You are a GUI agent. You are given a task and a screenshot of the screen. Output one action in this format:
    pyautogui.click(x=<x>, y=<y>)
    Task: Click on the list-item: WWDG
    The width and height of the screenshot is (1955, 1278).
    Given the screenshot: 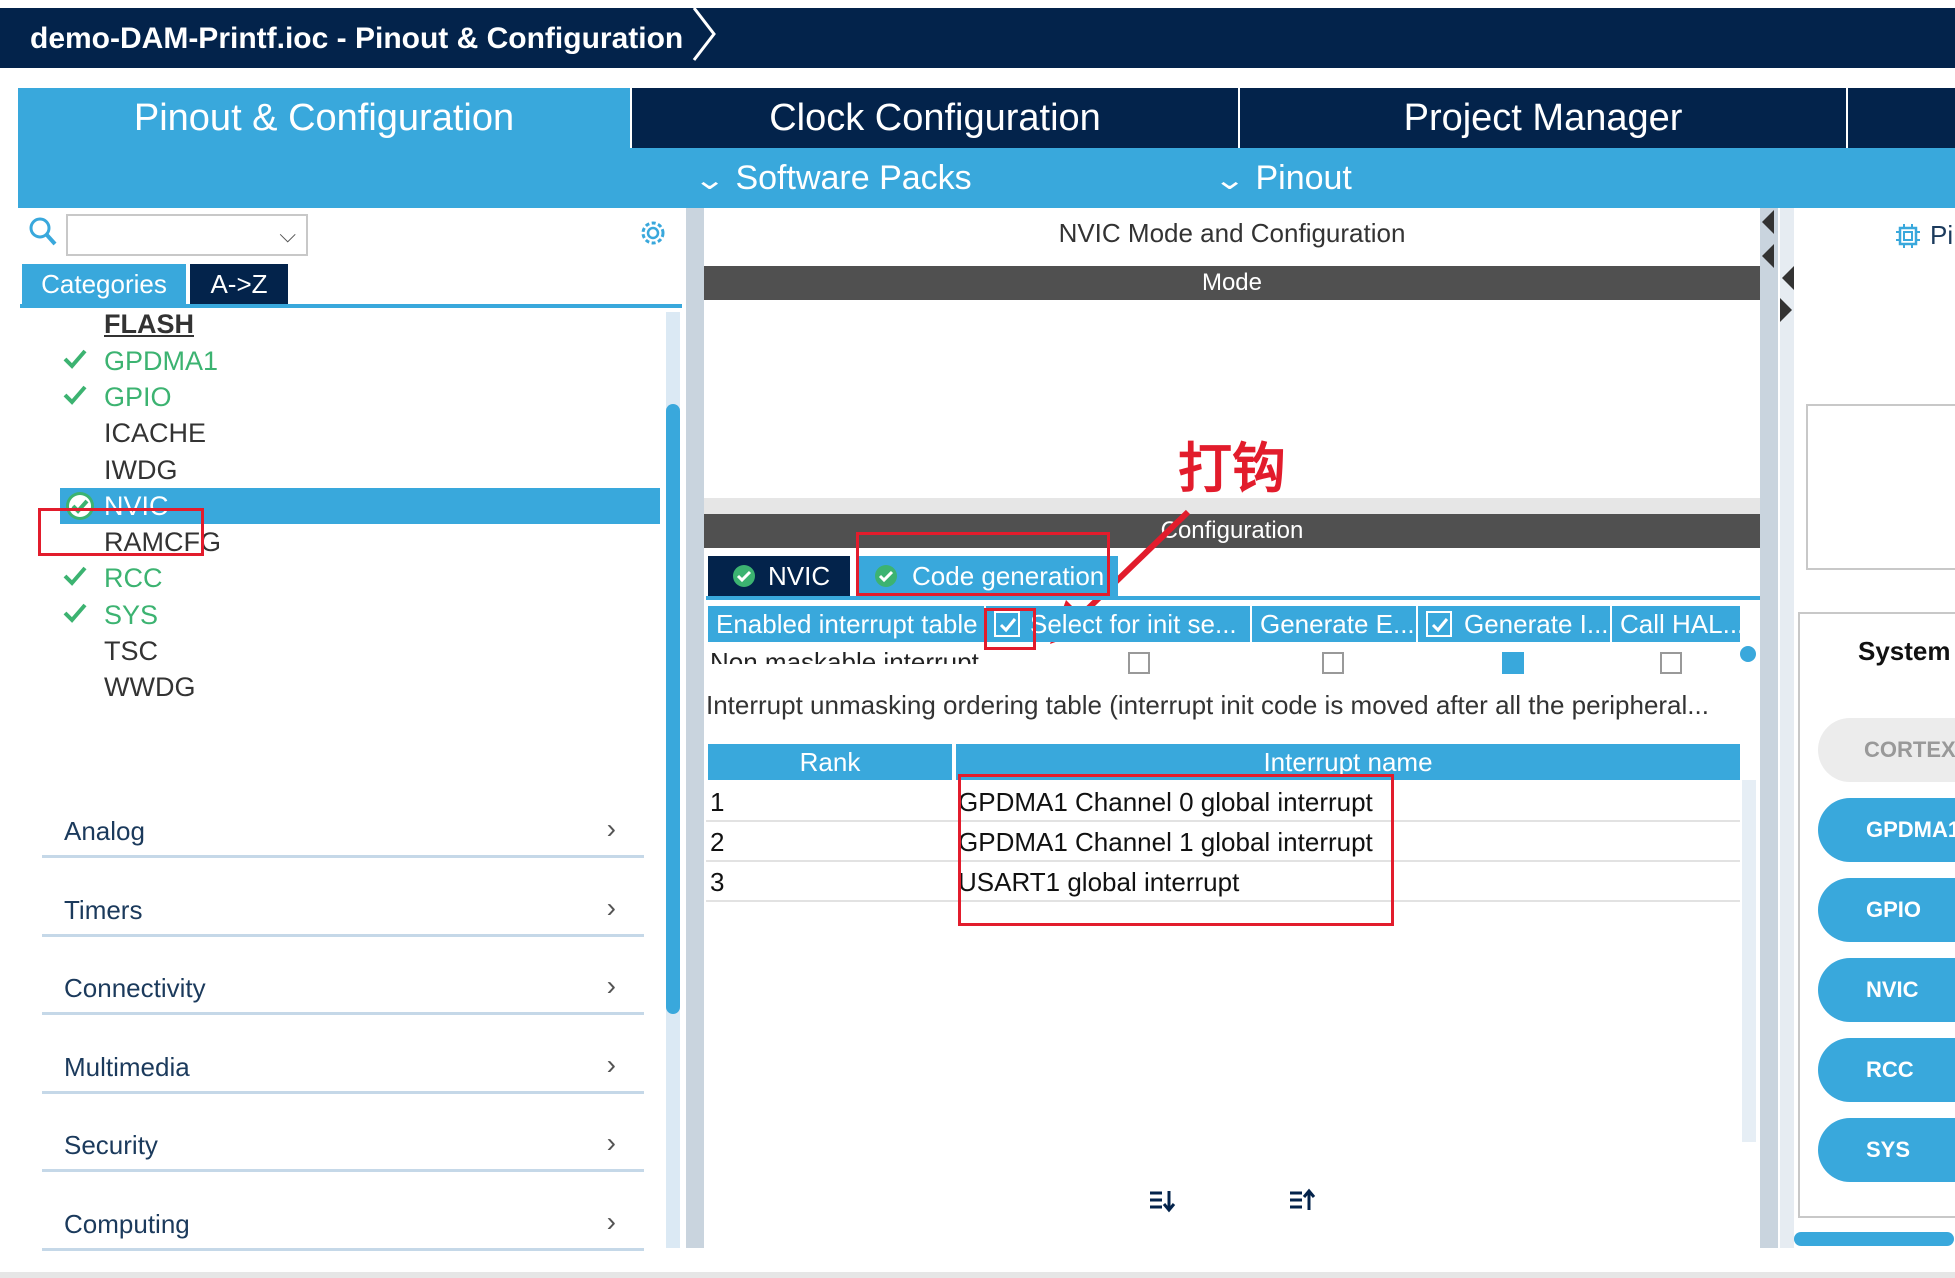 What is the action you would take?
    pyautogui.click(x=340, y=687)
    